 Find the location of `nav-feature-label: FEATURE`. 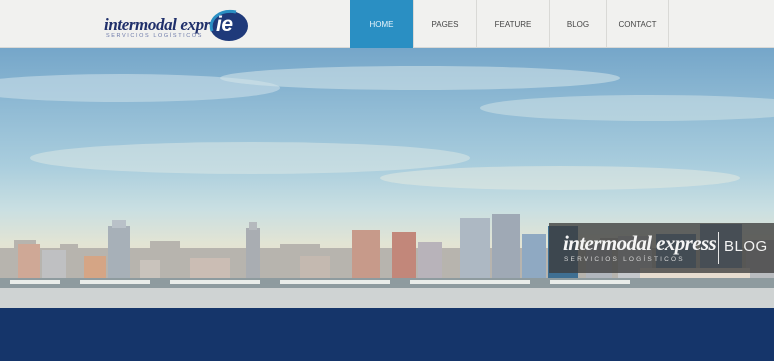

nav-feature-label: FEATURE is located at coordinates (513, 24).